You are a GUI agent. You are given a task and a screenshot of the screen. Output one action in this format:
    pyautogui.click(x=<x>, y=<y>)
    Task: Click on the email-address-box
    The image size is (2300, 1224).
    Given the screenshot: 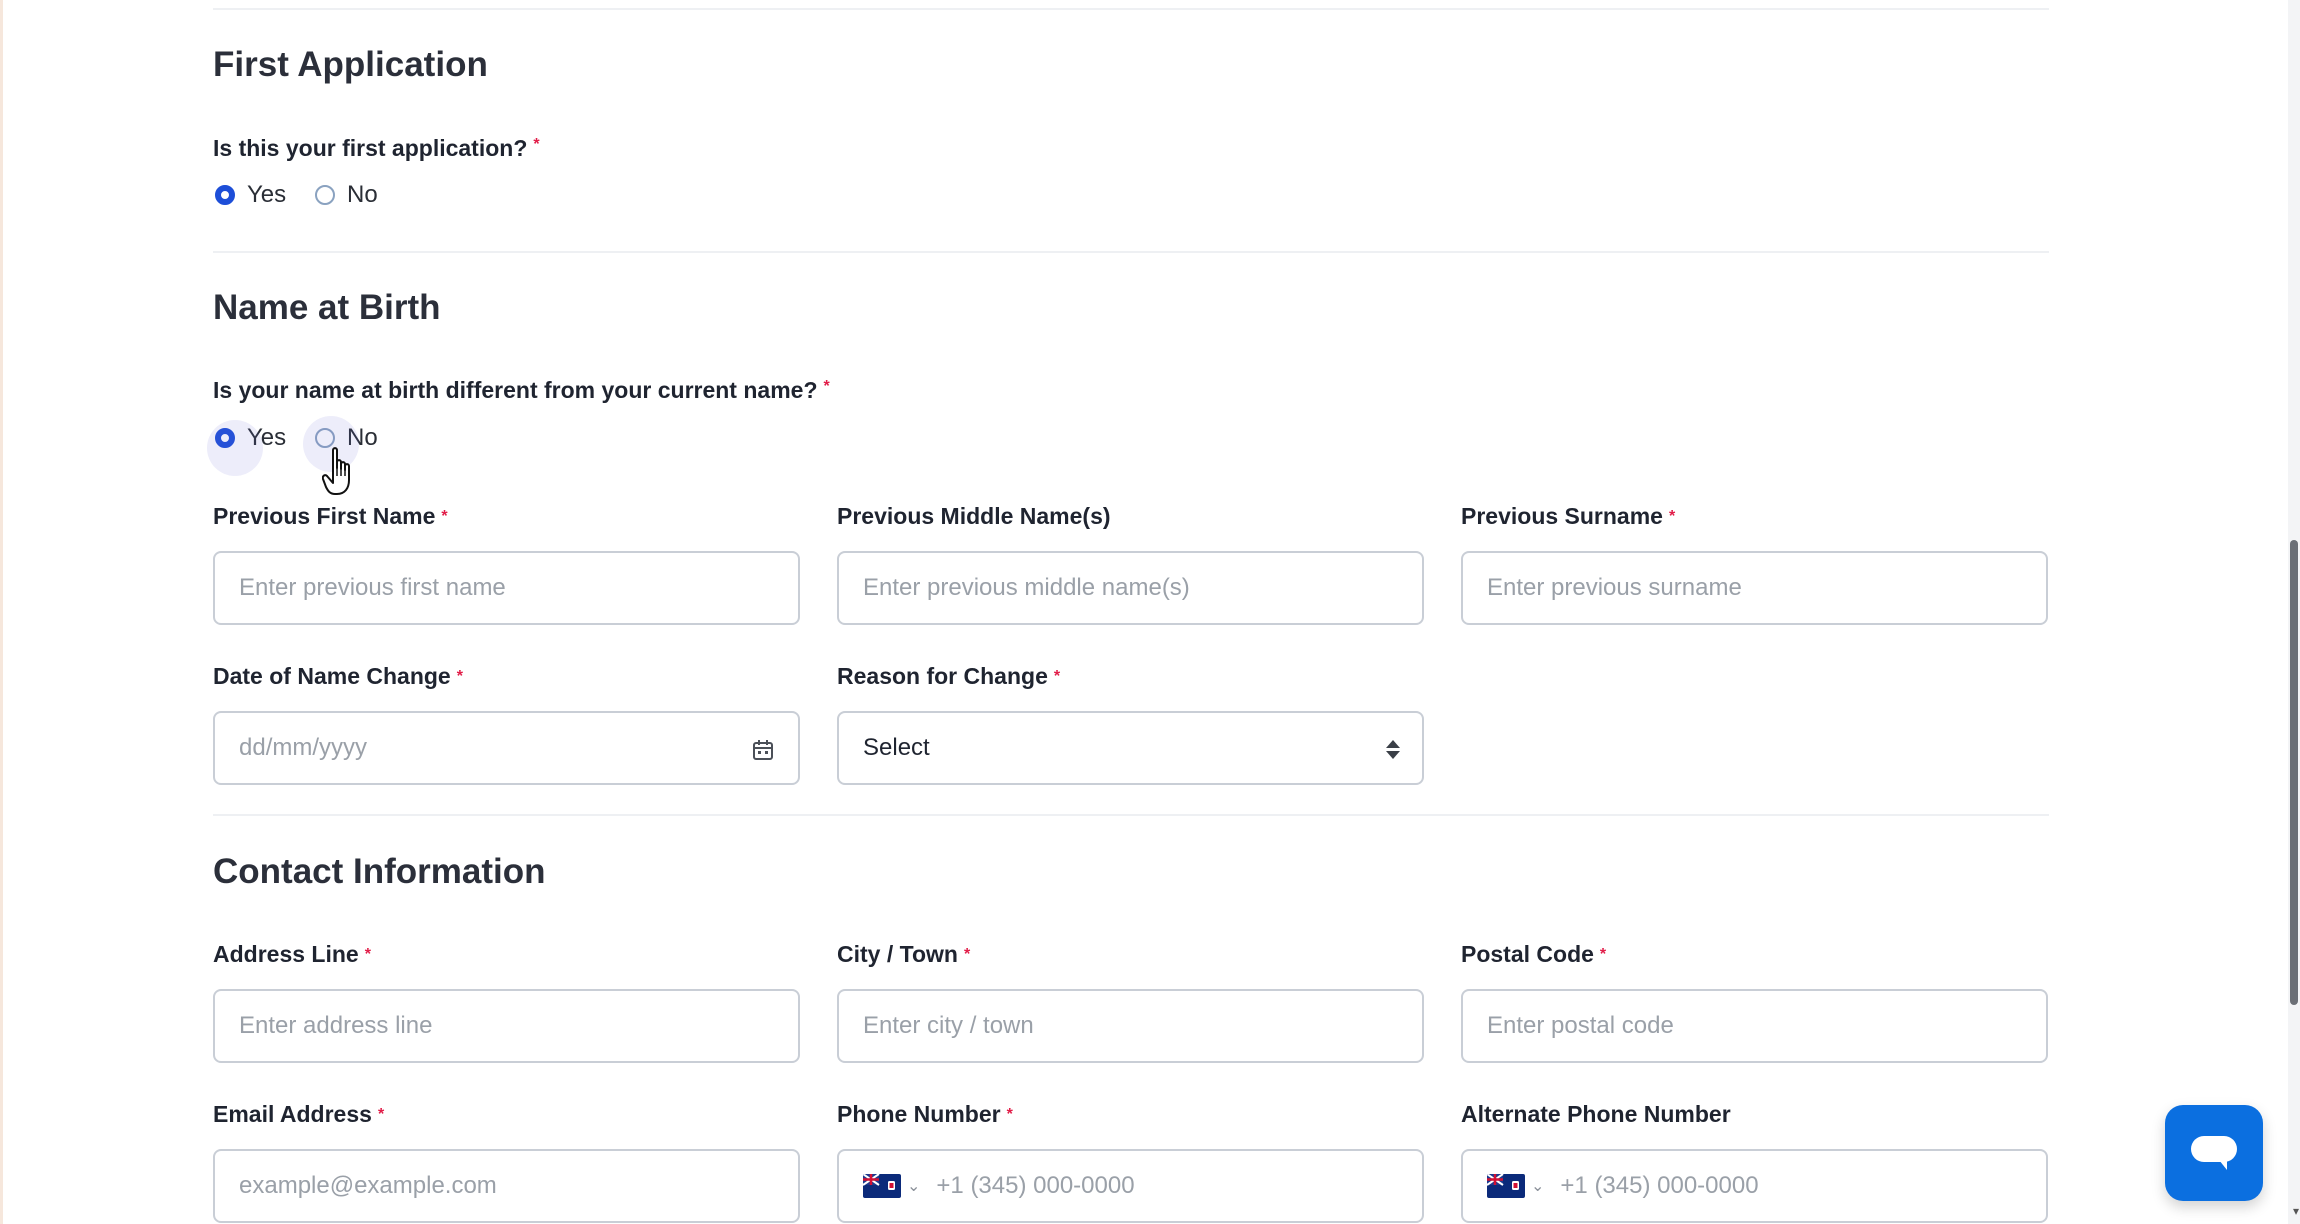 What is the action you would take?
    pyautogui.click(x=506, y=1186)
    